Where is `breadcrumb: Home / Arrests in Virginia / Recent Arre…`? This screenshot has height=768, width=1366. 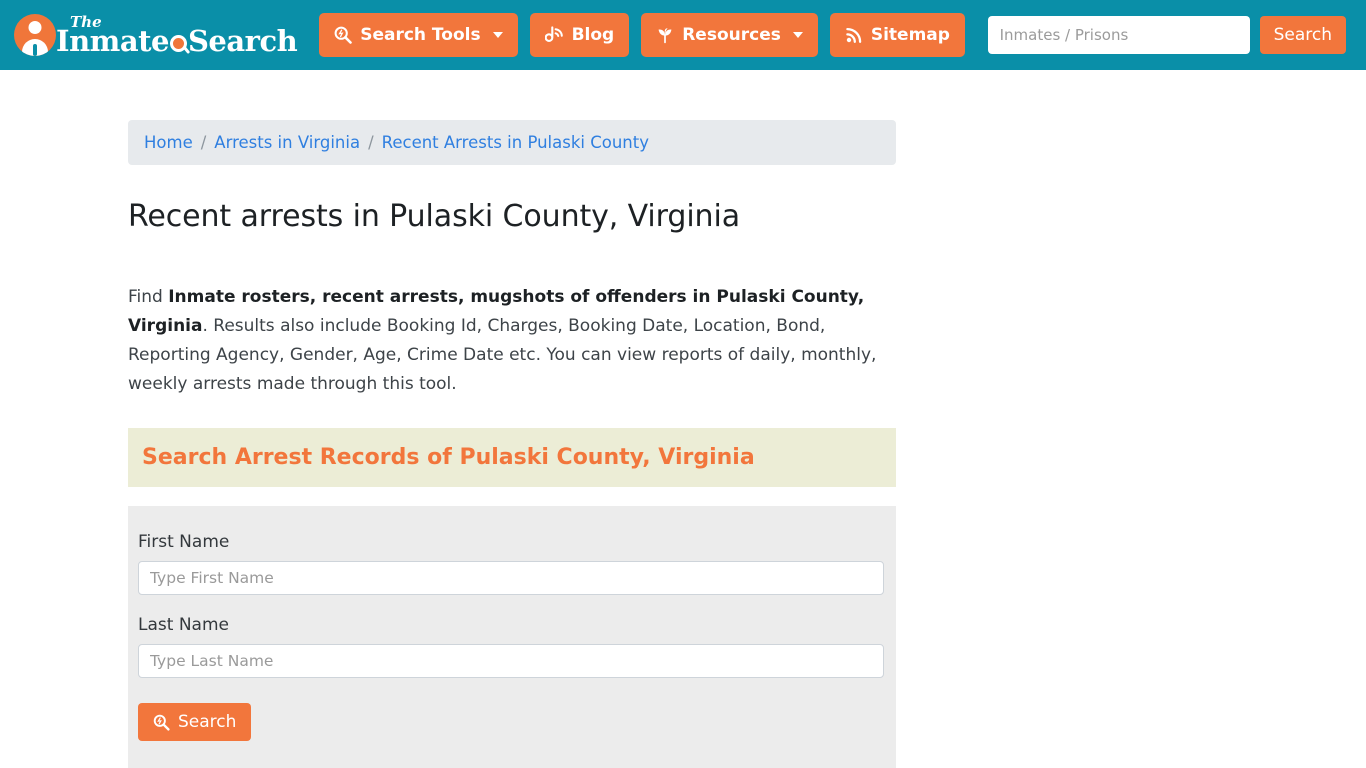 breadcrumb: Home / Arrests in Virginia / Recent Arre… is located at coordinates (512, 142).